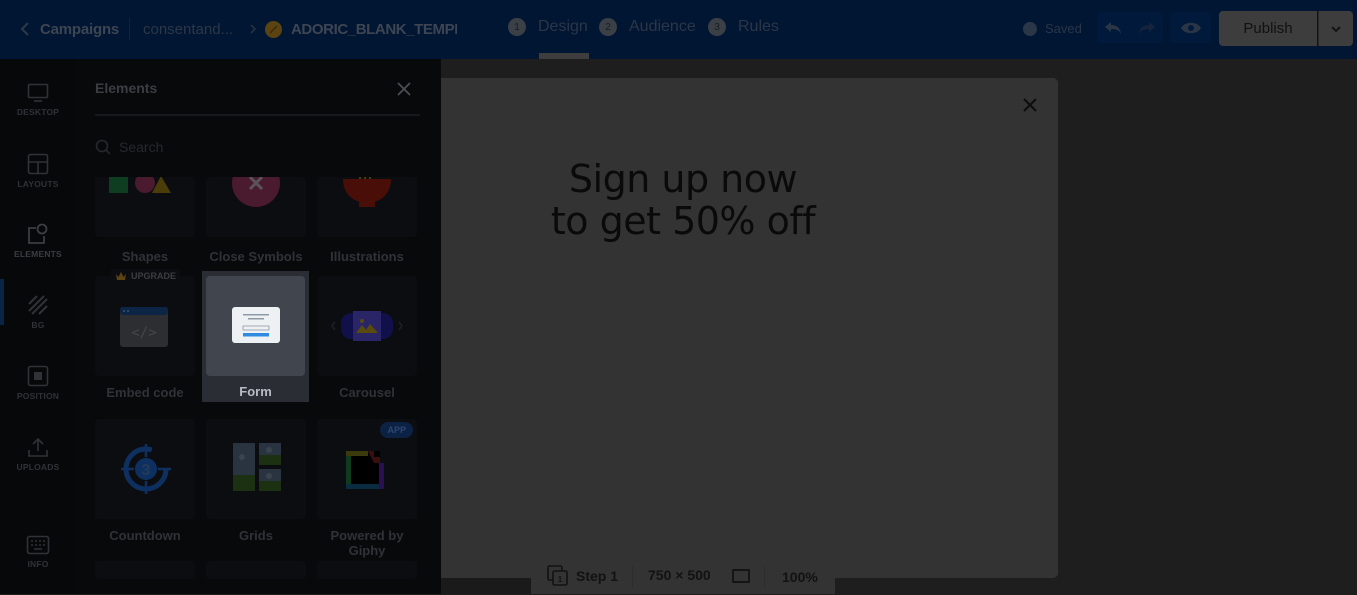 The image size is (1357, 595). What do you see at coordinates (38, 565) in the screenshot?
I see `rail-item-info: INFO` at bounding box center [38, 565].